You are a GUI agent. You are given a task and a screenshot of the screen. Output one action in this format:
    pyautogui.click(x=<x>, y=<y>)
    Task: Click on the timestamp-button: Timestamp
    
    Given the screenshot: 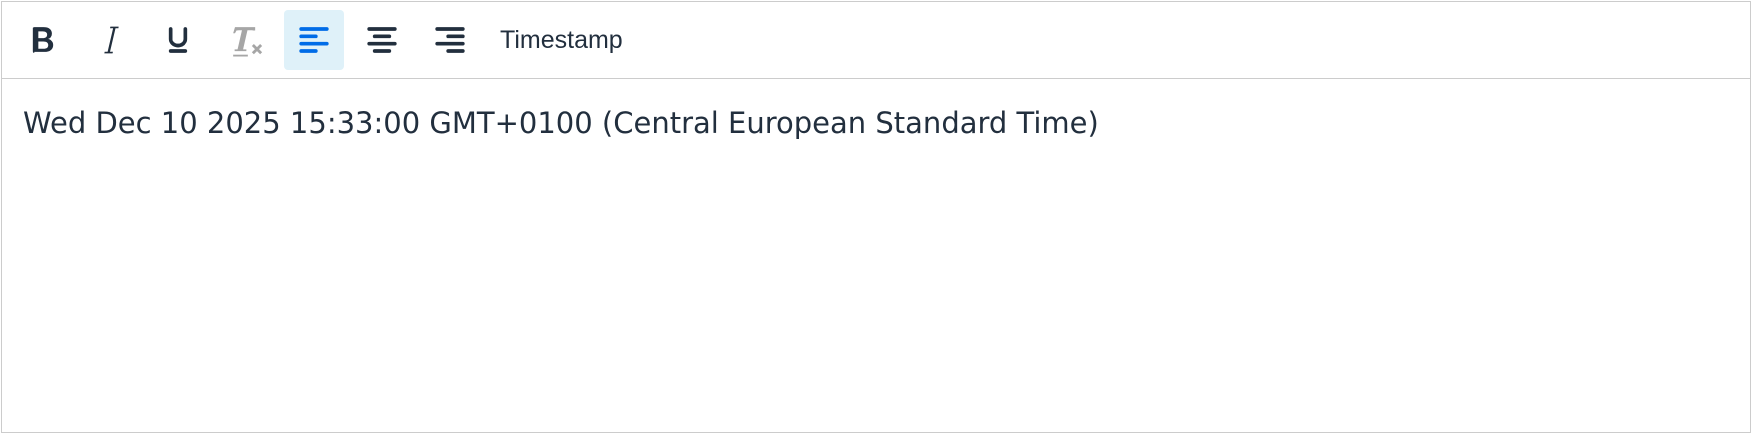 What is the action you would take?
    pyautogui.click(x=561, y=40)
    